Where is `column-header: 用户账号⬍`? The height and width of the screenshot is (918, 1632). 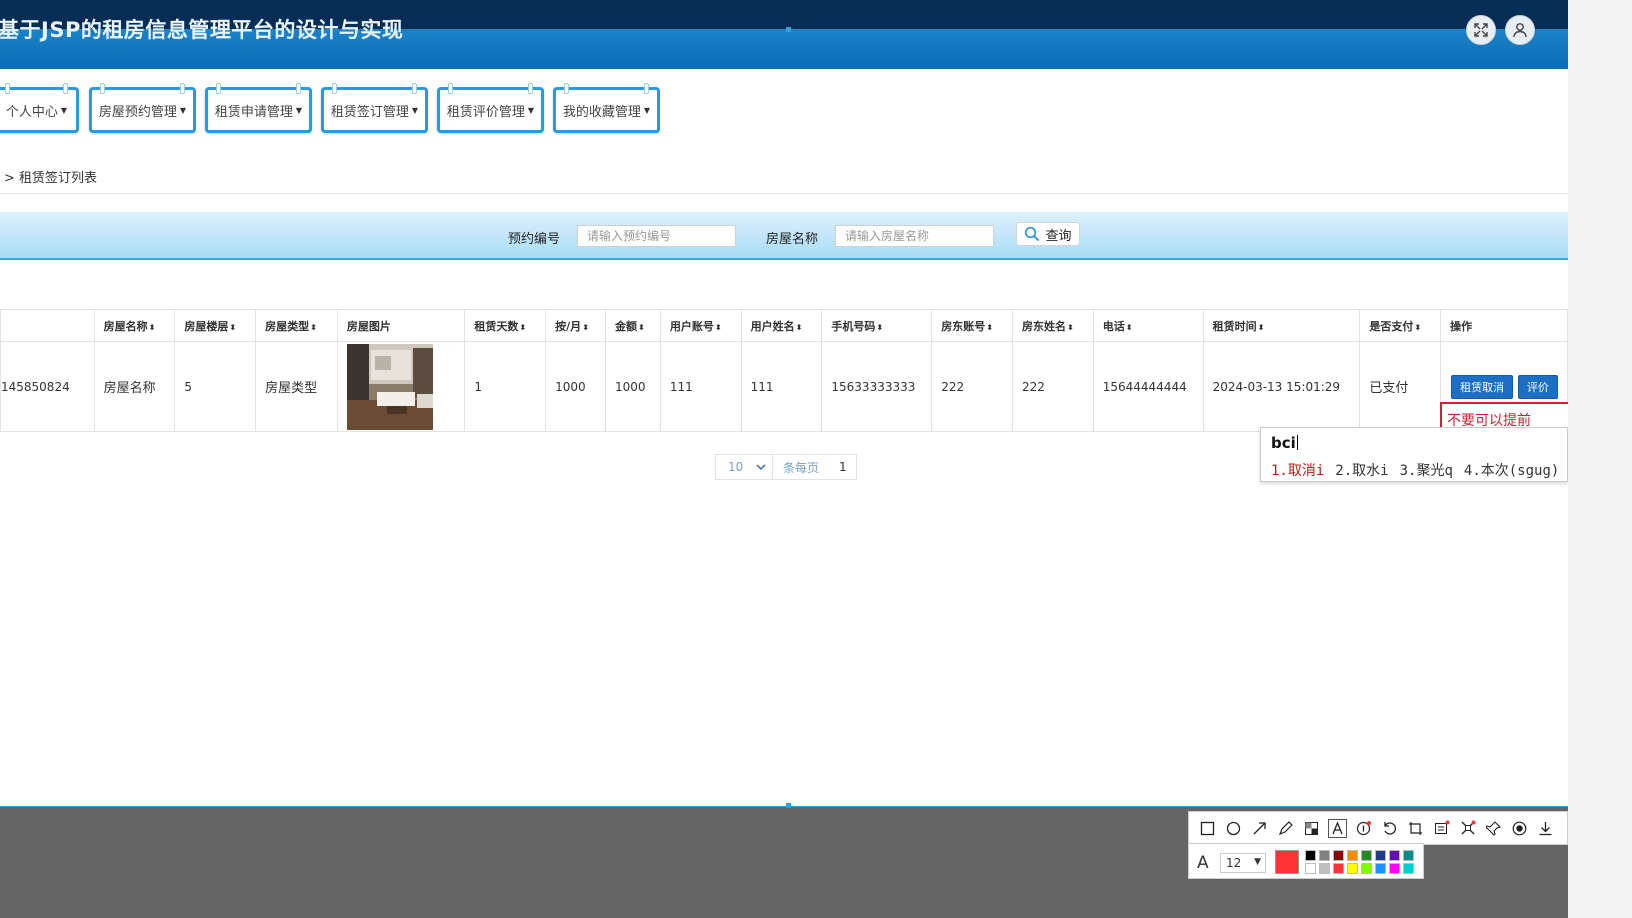
column-header: 用户账号⬍ is located at coordinates (700, 325).